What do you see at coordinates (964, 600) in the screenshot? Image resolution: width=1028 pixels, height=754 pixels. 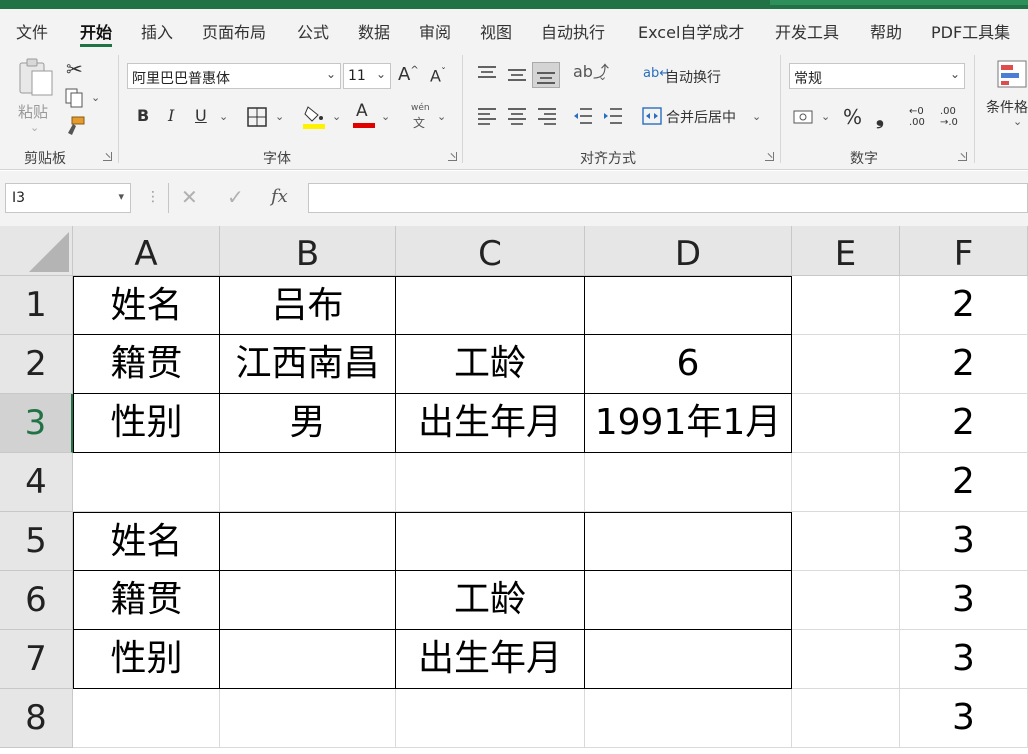 I see `cell-f6: 3` at bounding box center [964, 600].